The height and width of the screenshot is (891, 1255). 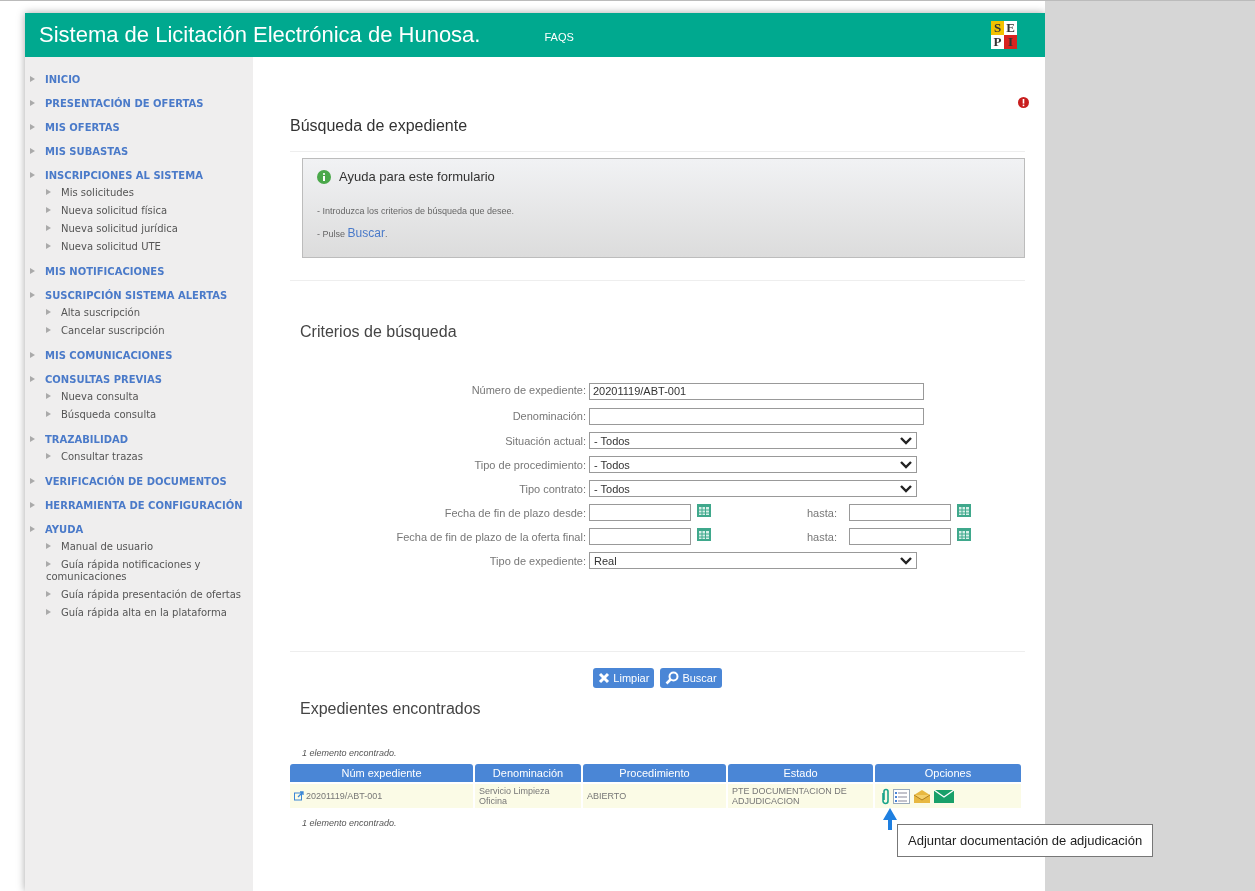 What do you see at coordinates (141, 229) in the screenshot?
I see `sidebar-item-link: Nueva solicitud jurídica` at bounding box center [141, 229].